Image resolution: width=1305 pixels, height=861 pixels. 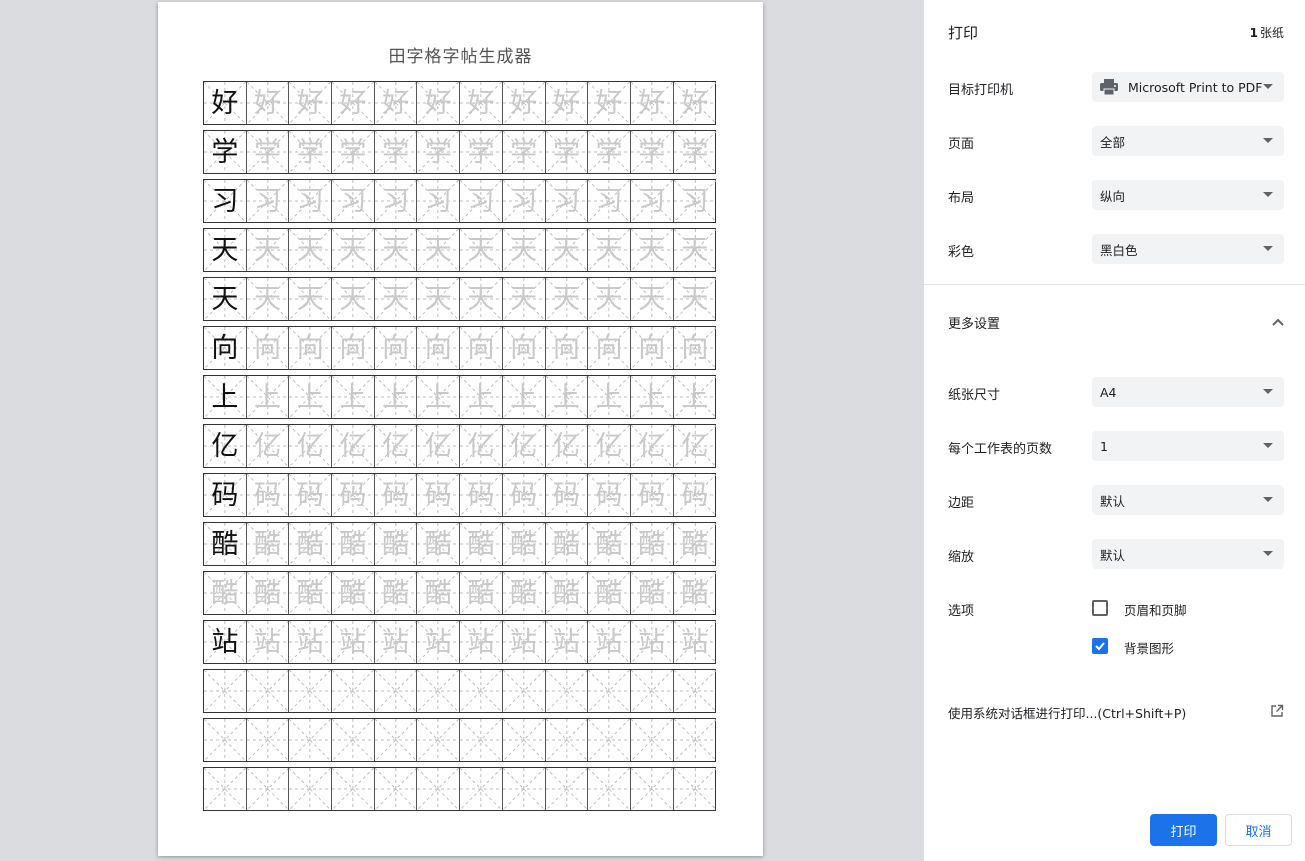 What do you see at coordinates (961, 252) in the screenshot?
I see `color-label: 彩色` at bounding box center [961, 252].